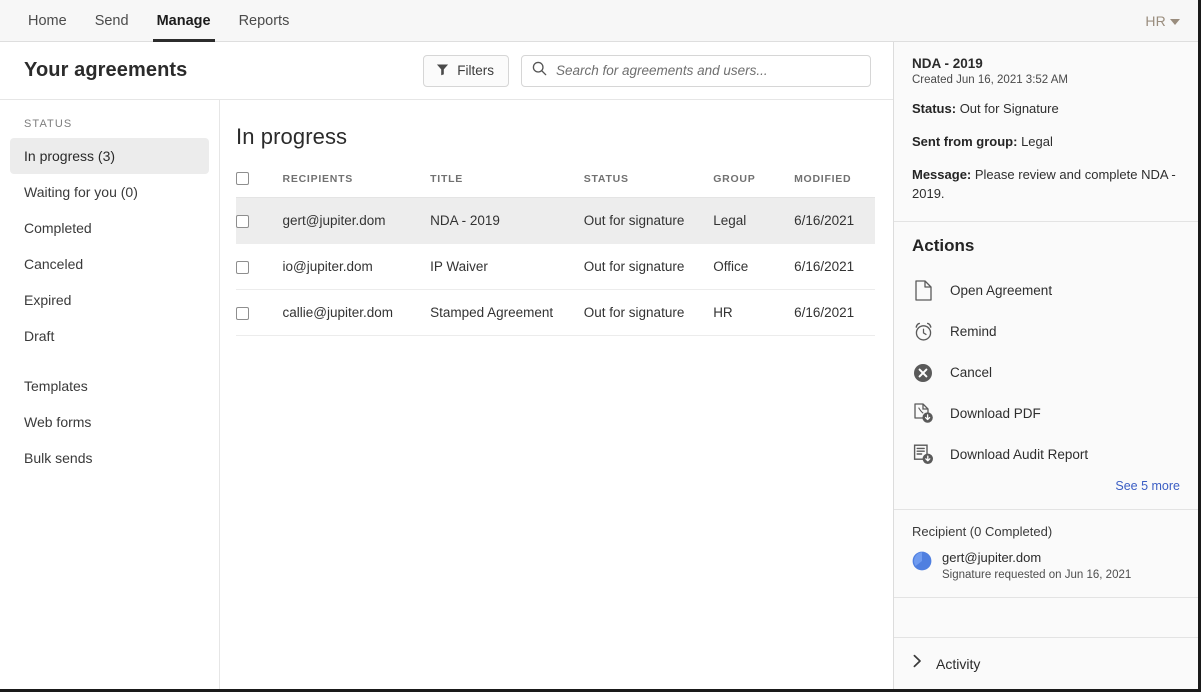 Image resolution: width=1201 pixels, height=692 pixels. I want to click on sidebar-item-label: Completed, so click(58, 228).